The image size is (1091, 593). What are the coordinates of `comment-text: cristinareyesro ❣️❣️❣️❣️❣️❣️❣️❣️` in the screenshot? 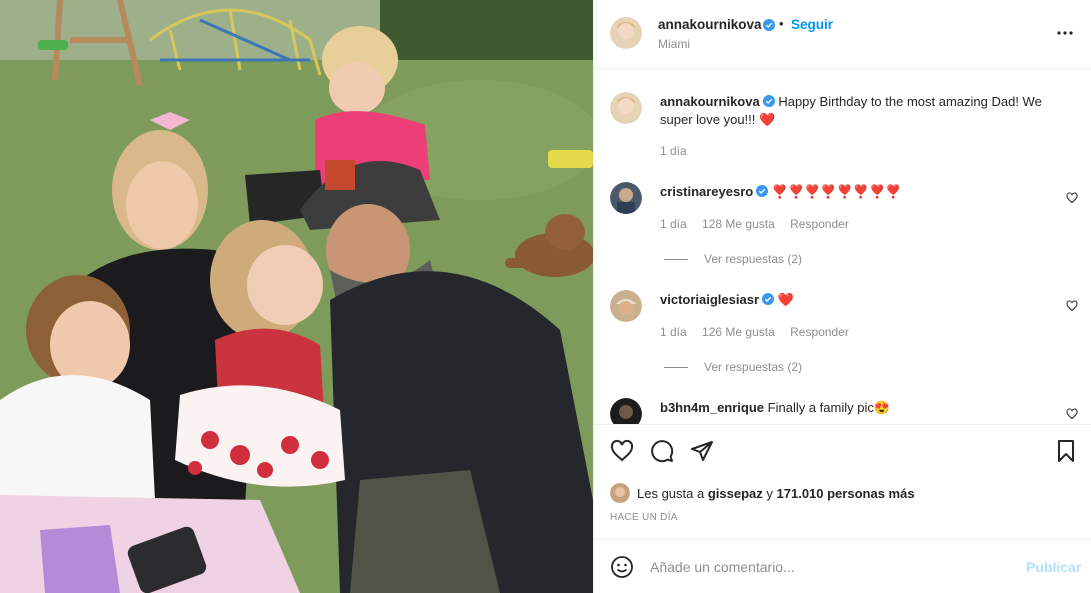 It's located at (860, 192).